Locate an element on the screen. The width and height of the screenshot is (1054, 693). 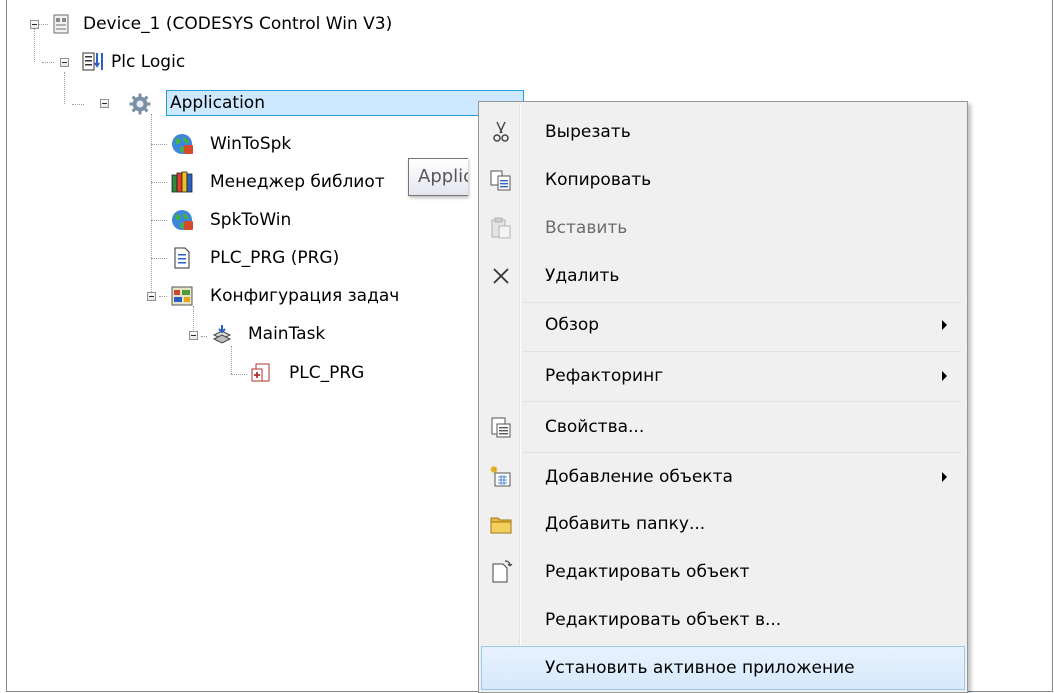
task-icon is located at coordinates (222, 335).